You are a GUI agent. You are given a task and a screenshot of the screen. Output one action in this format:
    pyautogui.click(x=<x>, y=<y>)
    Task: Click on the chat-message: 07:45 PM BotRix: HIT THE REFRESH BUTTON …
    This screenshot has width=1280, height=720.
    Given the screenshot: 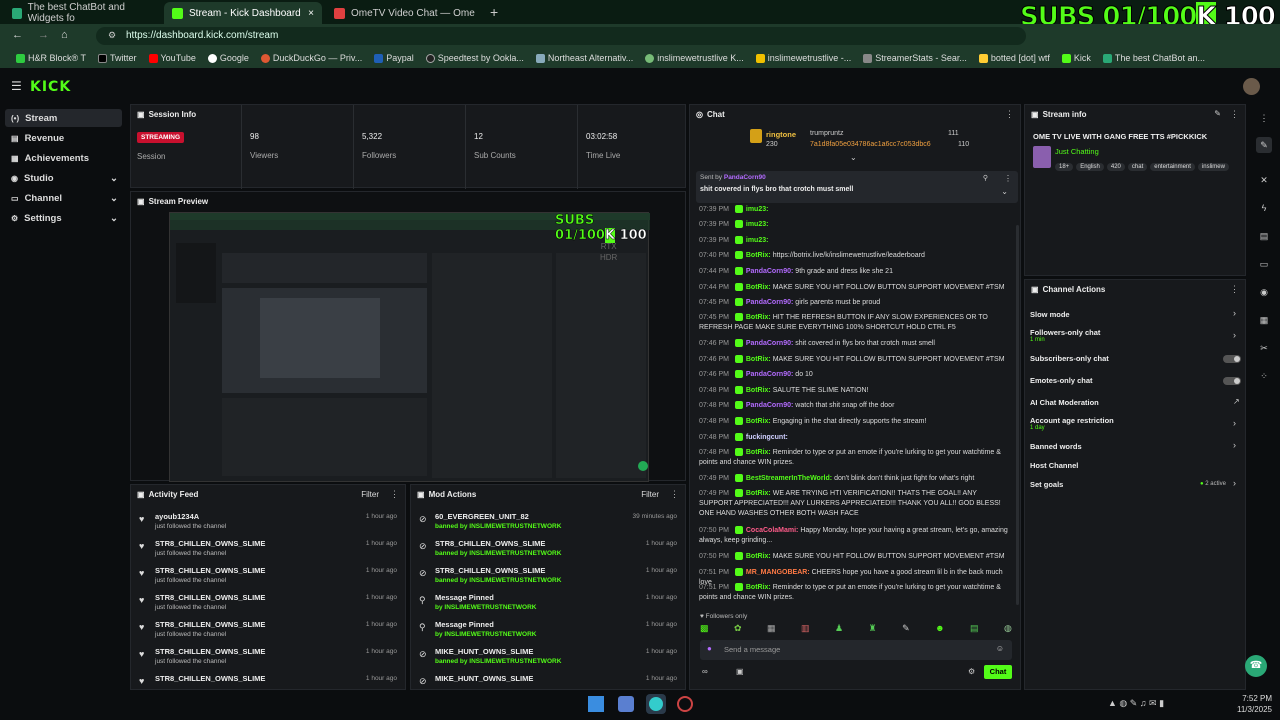 What is the action you would take?
    pyautogui.click(x=854, y=323)
    